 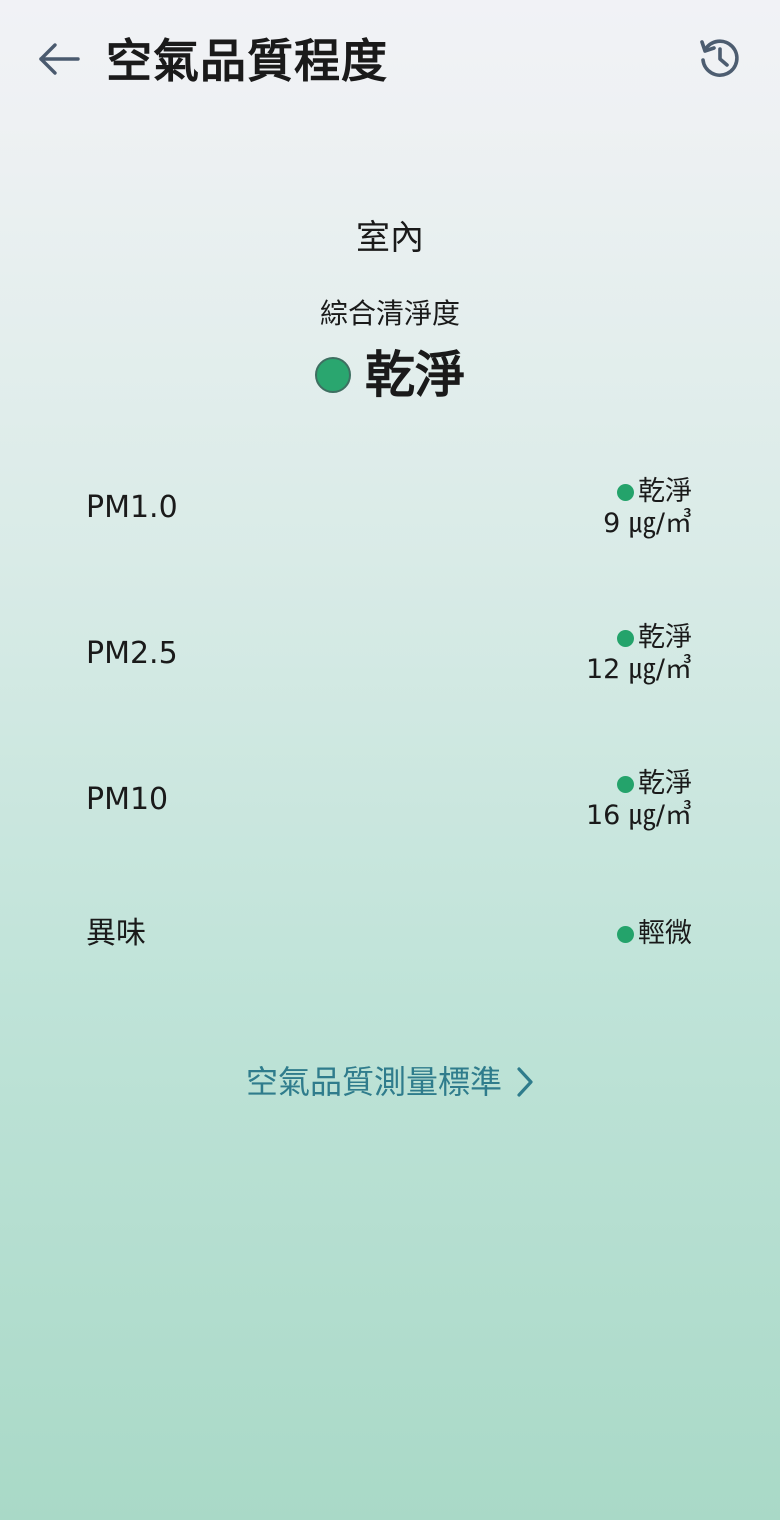 I want to click on metric-reading: 乾淨 12 ㎍/㎥, so click(x=639, y=654).